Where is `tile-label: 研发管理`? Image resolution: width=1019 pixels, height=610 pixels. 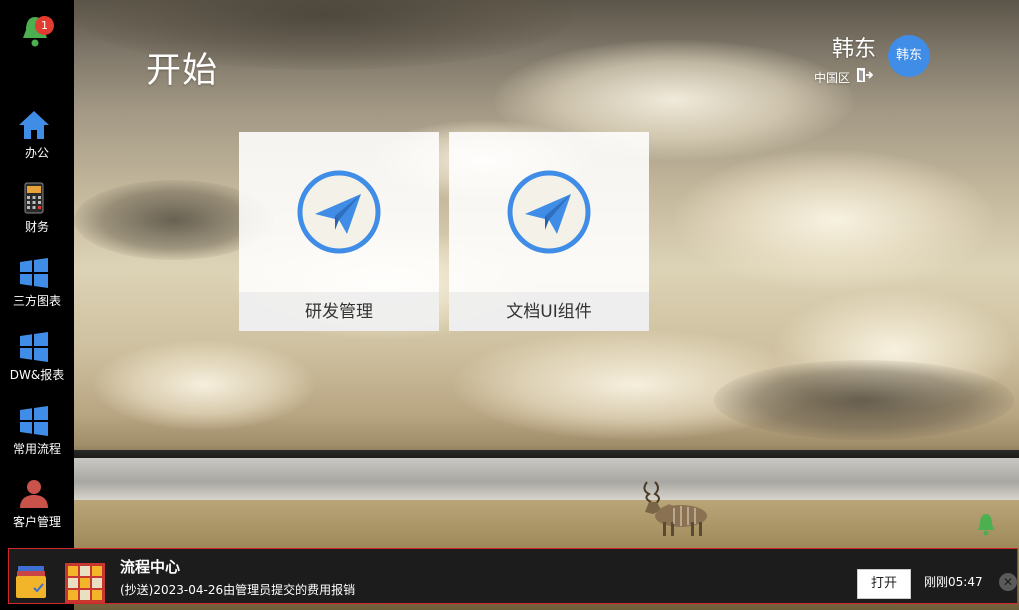 tile-label: 研发管理 is located at coordinates (339, 312).